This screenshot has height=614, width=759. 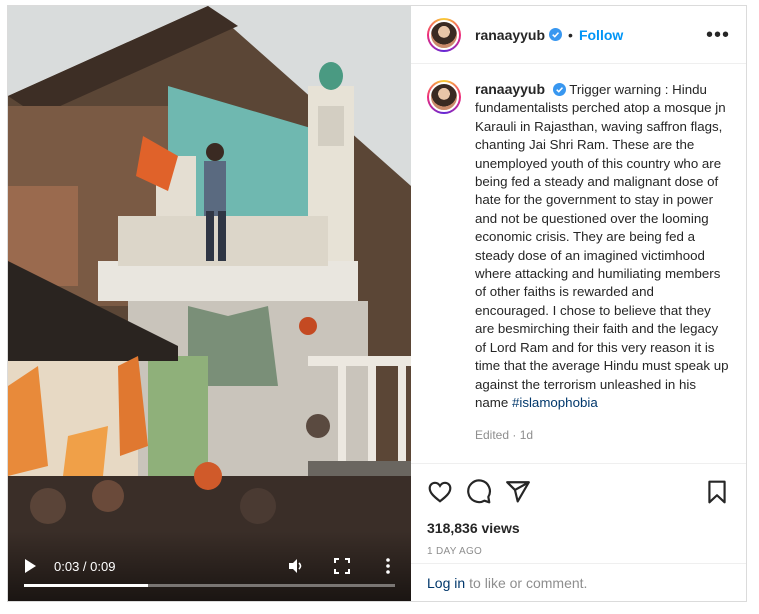 What do you see at coordinates (446, 583) in the screenshot?
I see `login-link: Log in` at bounding box center [446, 583].